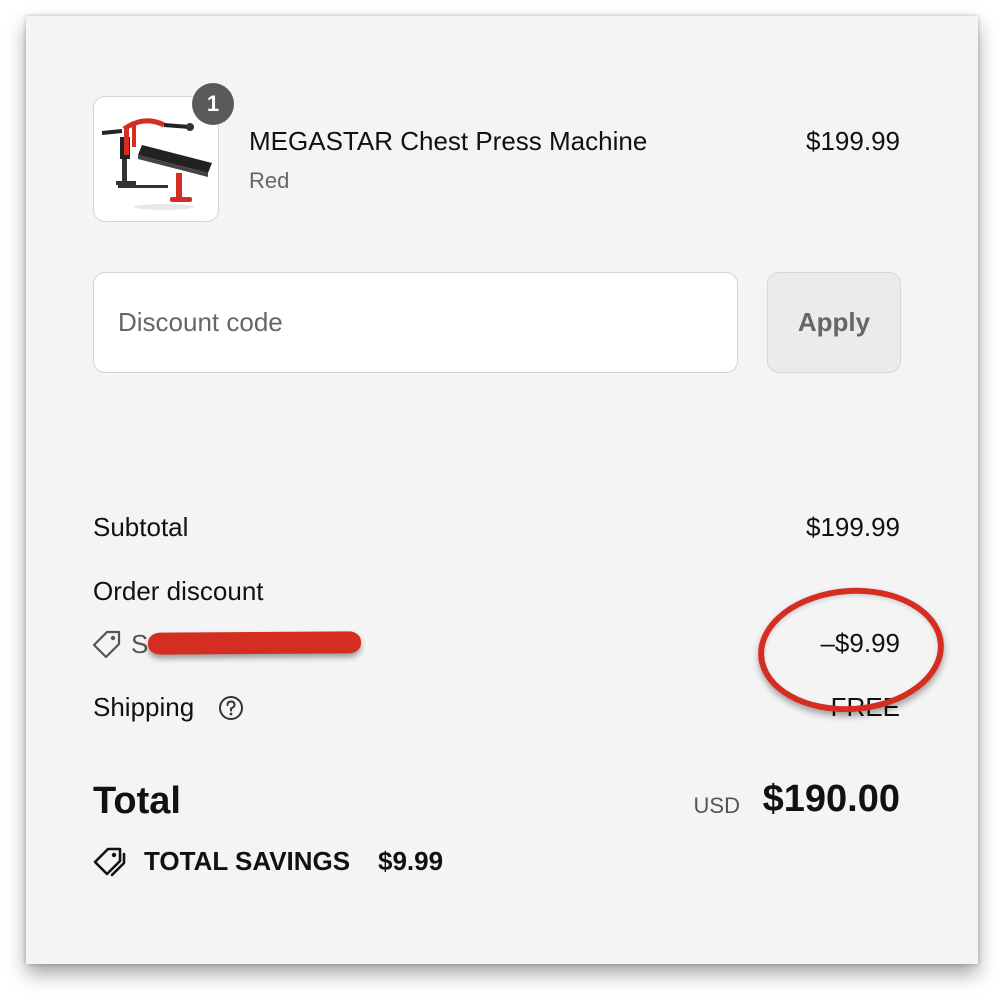  I want to click on product-name: MEGASTAR Chest Press Machine, so click(448, 141).